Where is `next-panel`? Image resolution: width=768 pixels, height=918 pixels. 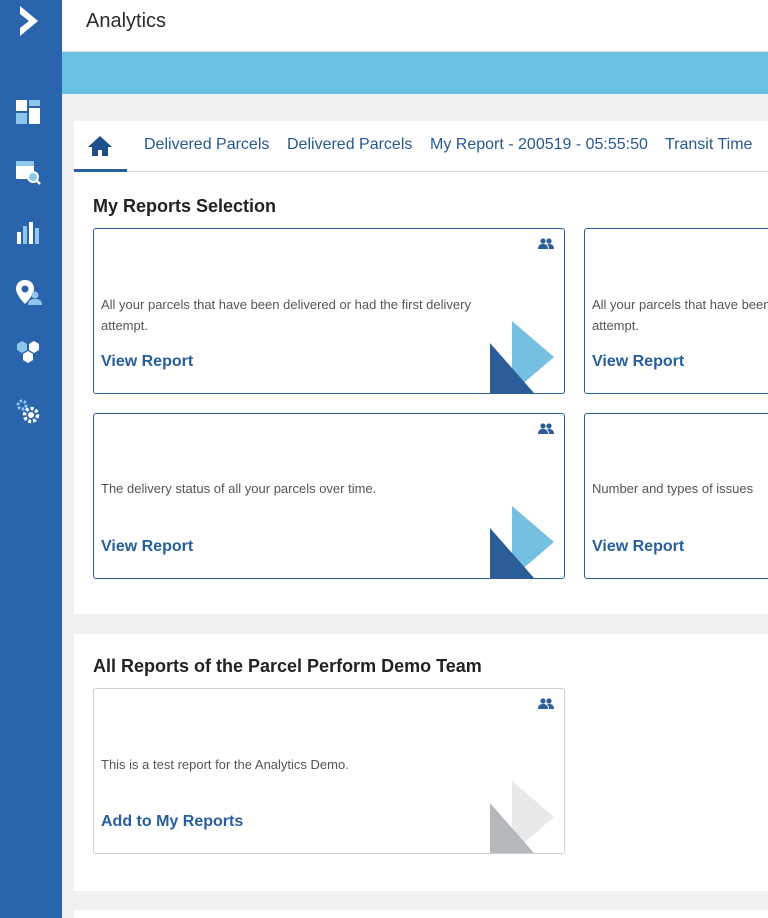
next-panel is located at coordinates (421, 914).